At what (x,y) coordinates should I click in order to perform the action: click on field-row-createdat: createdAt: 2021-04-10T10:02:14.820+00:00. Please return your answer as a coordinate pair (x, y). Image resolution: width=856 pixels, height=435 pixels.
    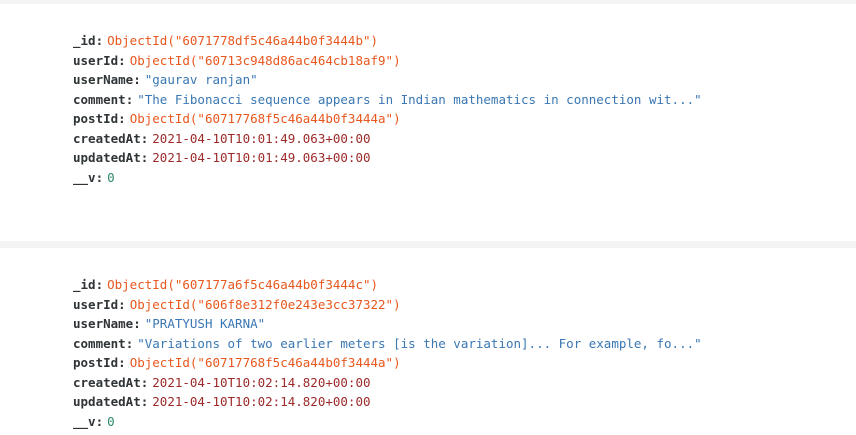
    Looking at the image, I should click on (387, 383).